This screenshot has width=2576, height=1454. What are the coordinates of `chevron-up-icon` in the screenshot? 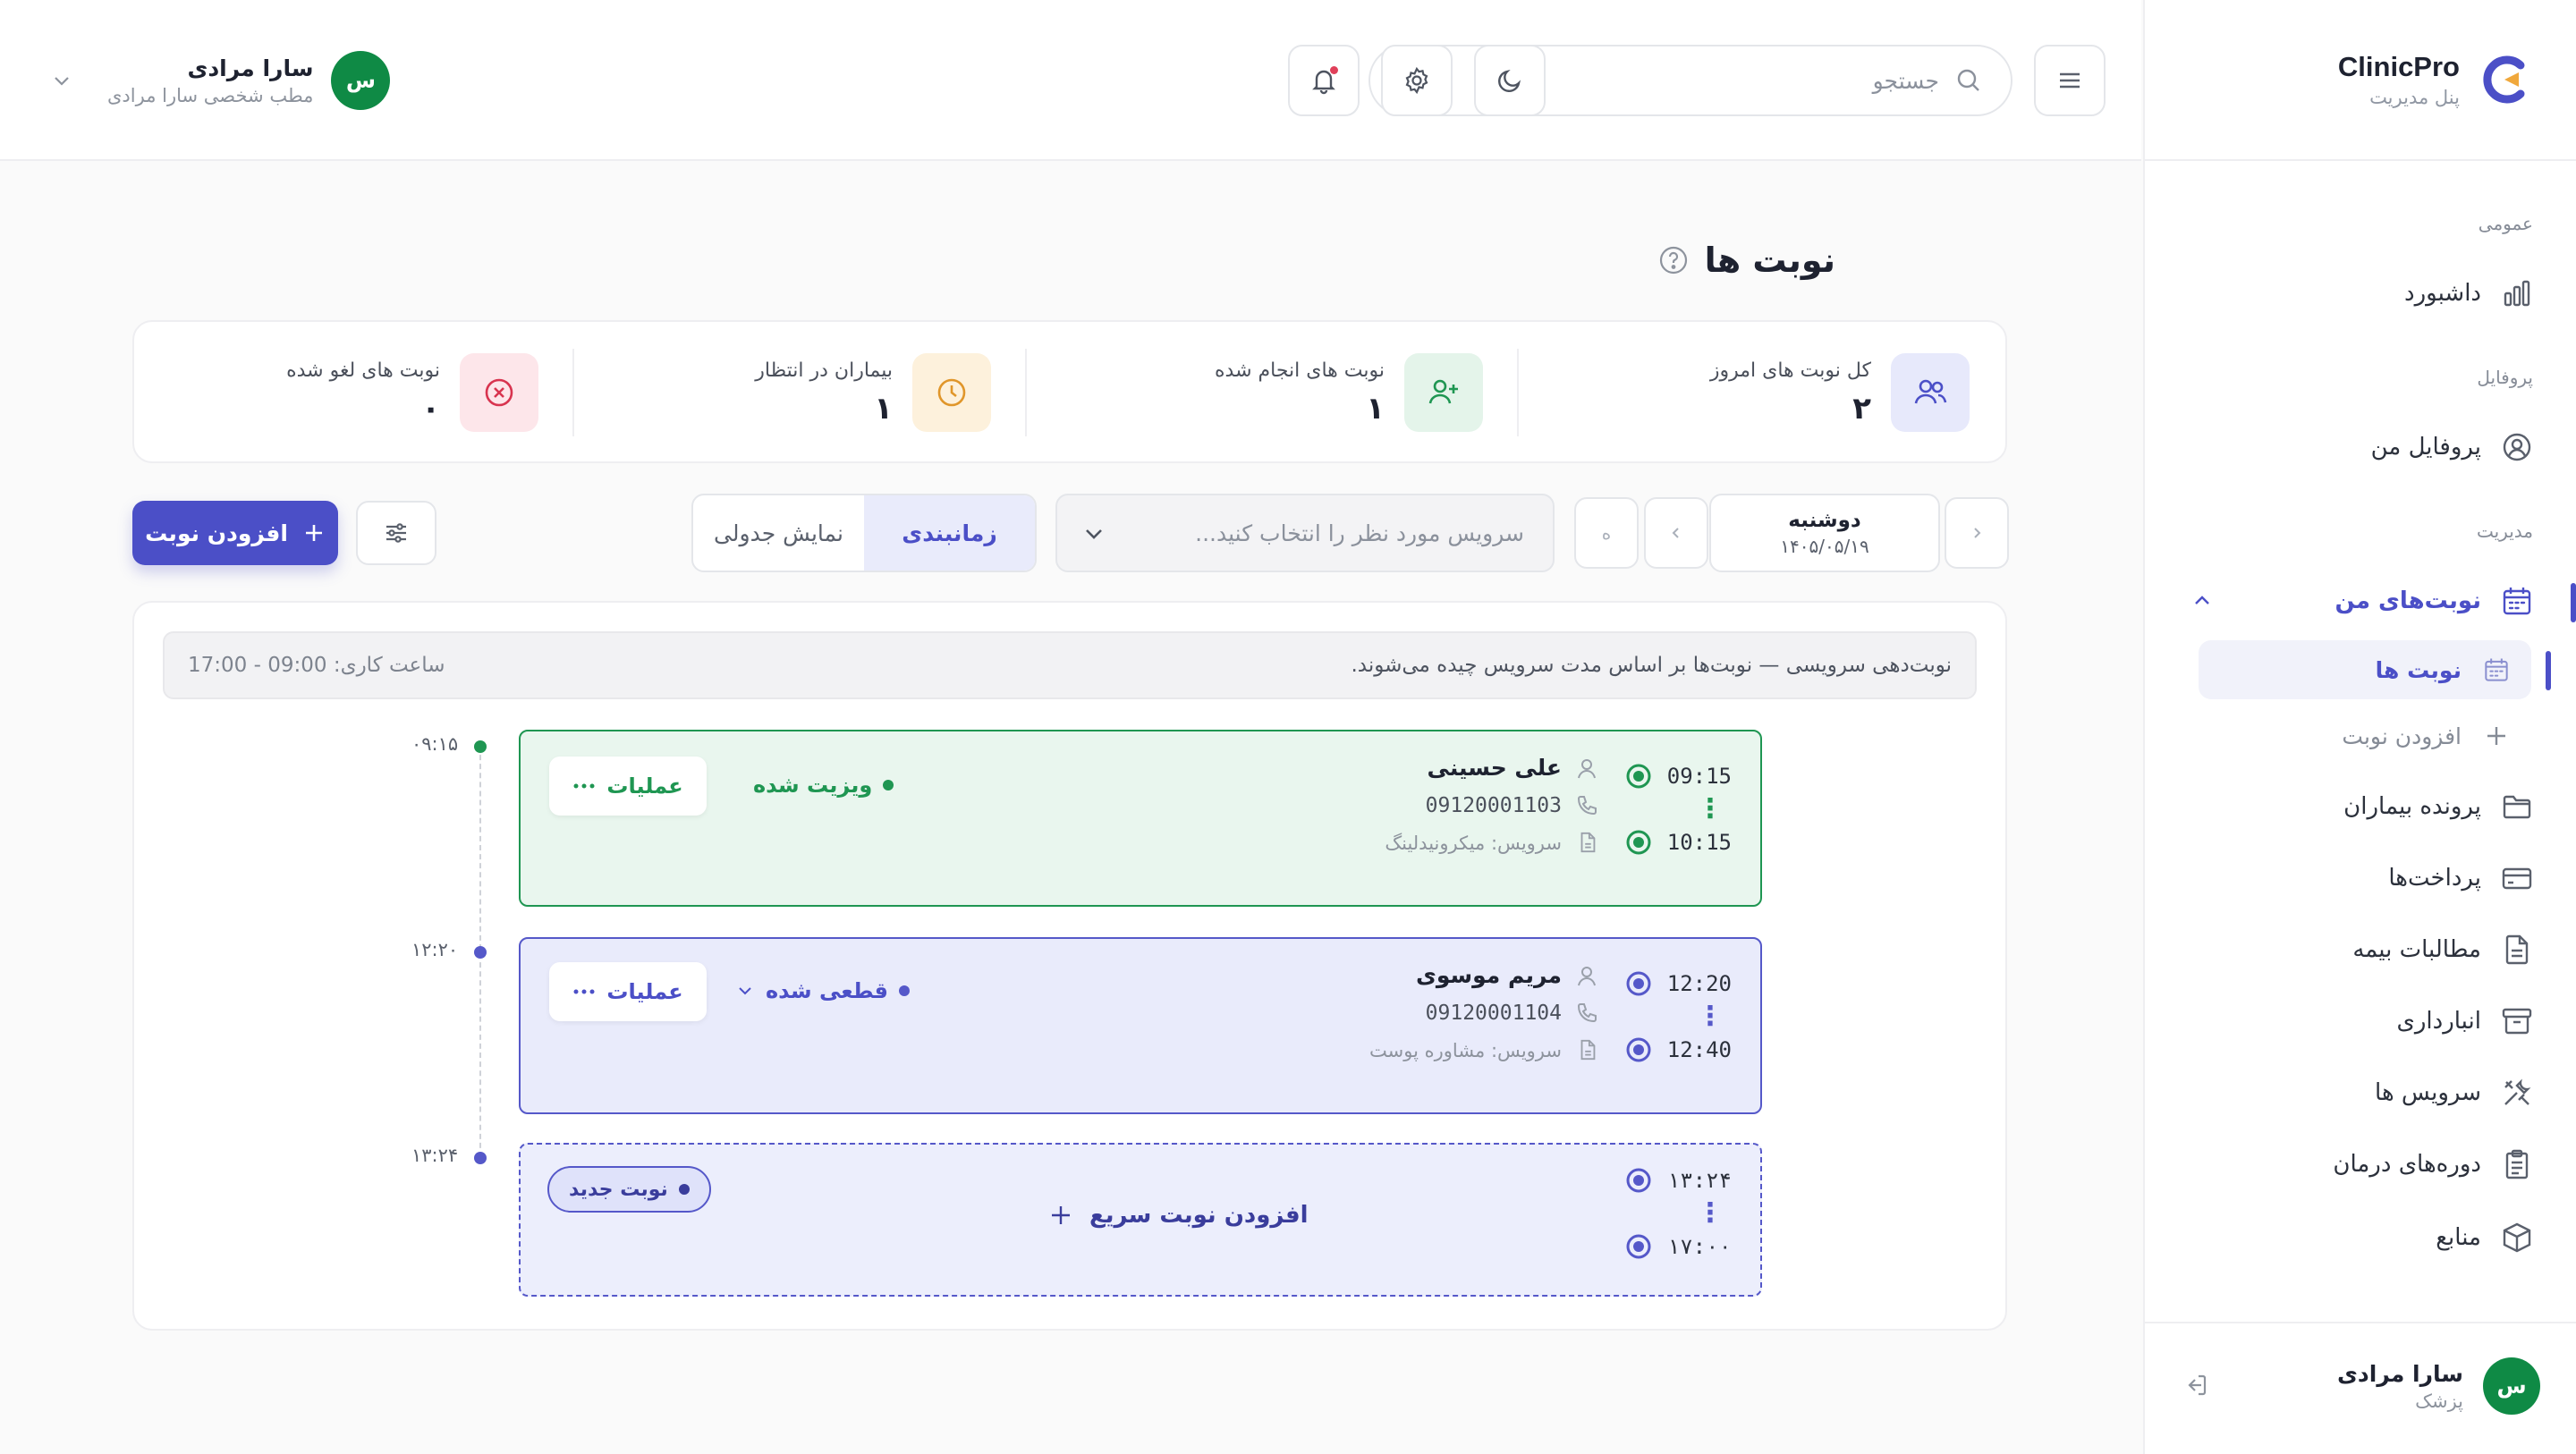 It's located at (2202, 600).